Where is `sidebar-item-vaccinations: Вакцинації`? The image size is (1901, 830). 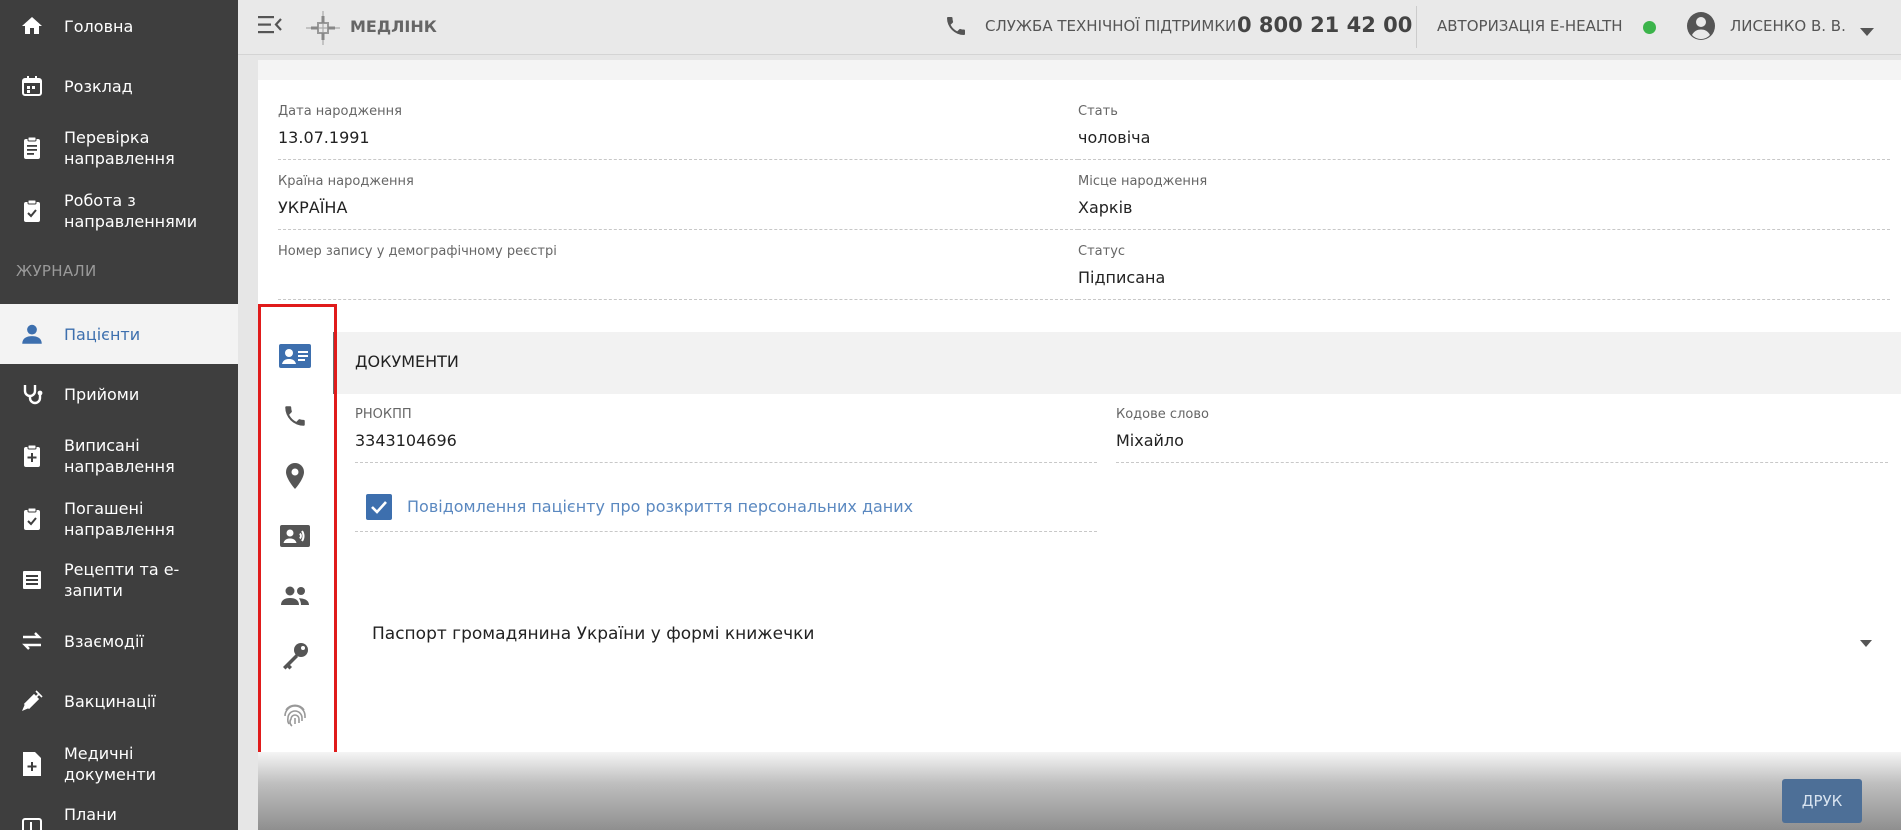
sidebar-item-vaccinations: Вакцинації is located at coordinates (119, 701).